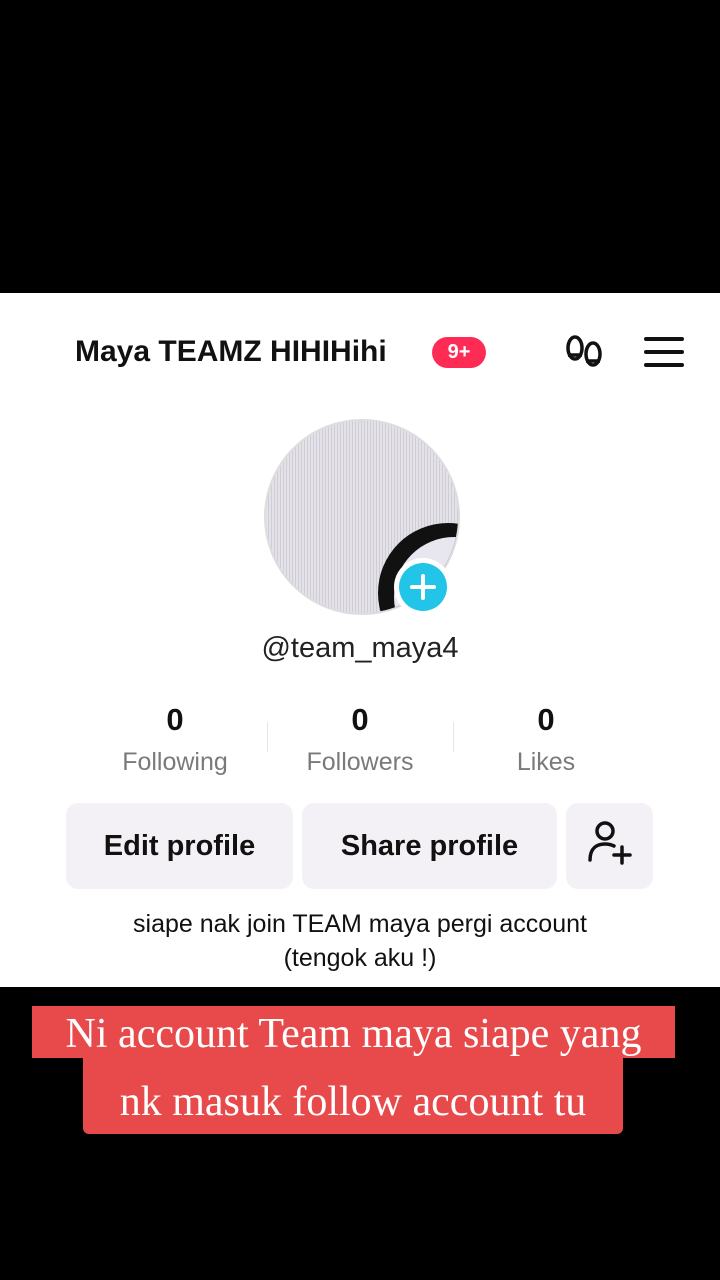 Image resolution: width=720 pixels, height=1280 pixels. What do you see at coordinates (664, 352) in the screenshot?
I see `menu-icon` at bounding box center [664, 352].